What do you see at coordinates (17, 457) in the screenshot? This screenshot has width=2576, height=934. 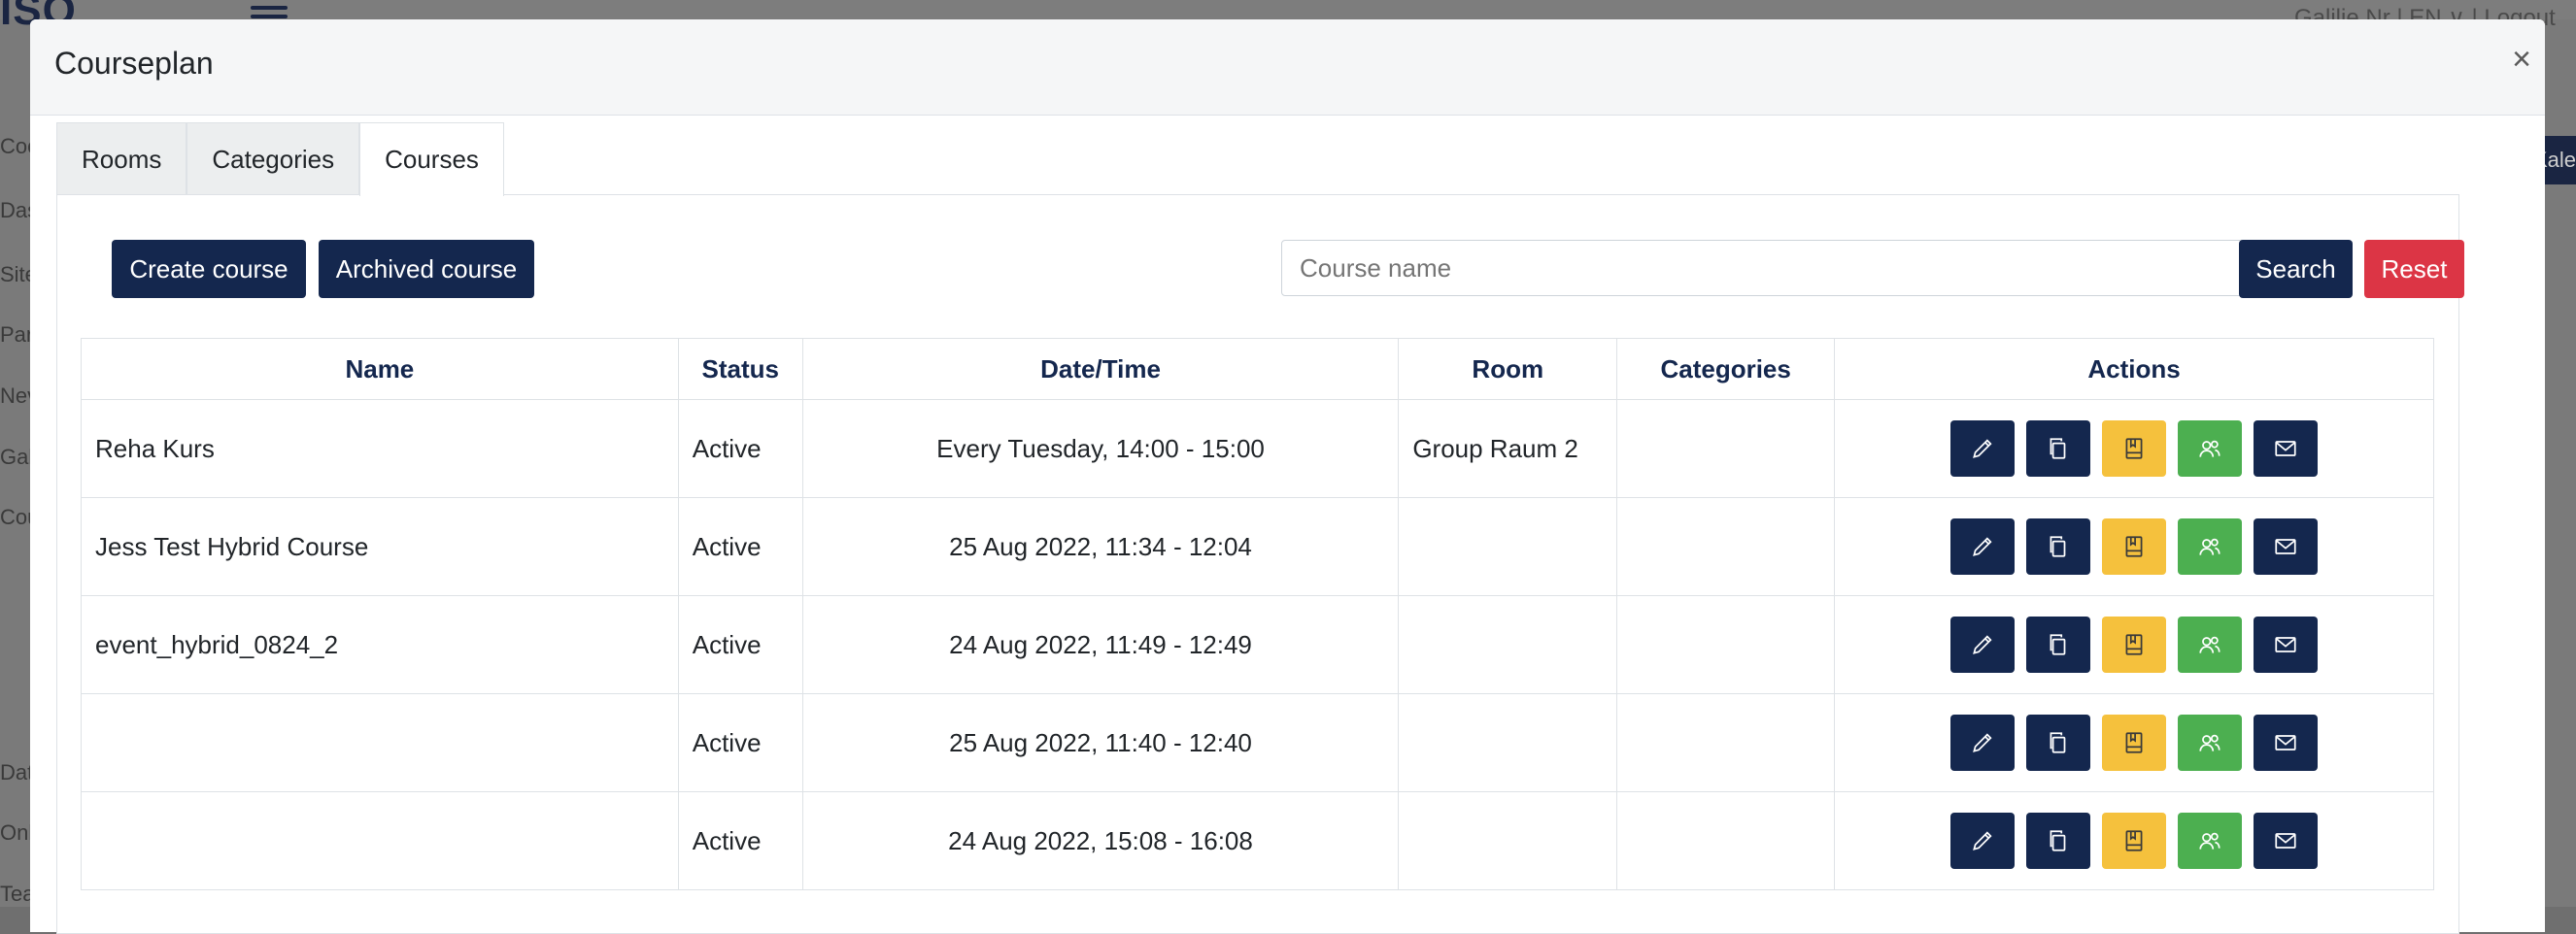 I see `background-sidebar-item: Gal` at bounding box center [17, 457].